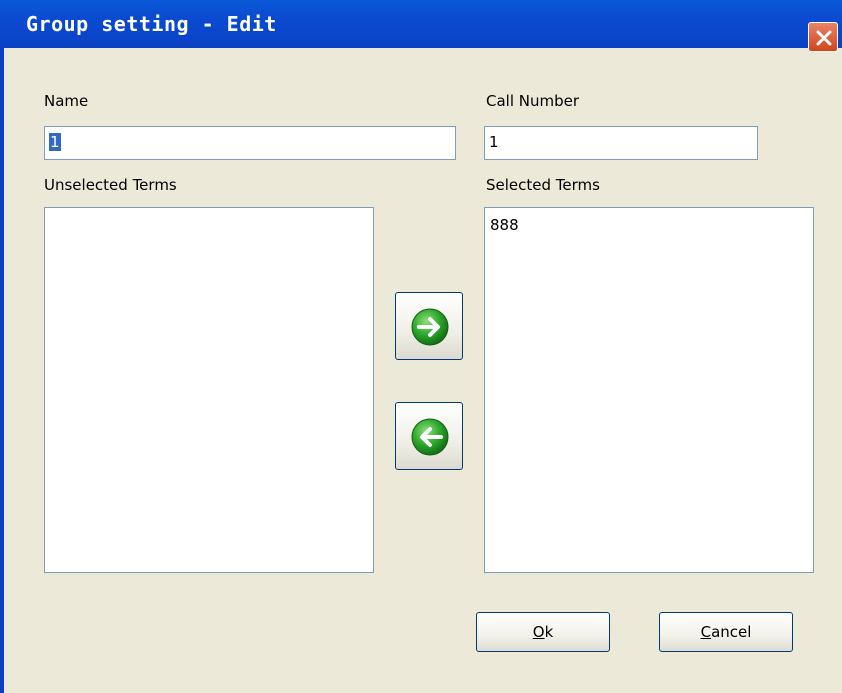 The width and height of the screenshot is (842, 693). I want to click on title-bar: Group setting - Edit, so click(421, 26).